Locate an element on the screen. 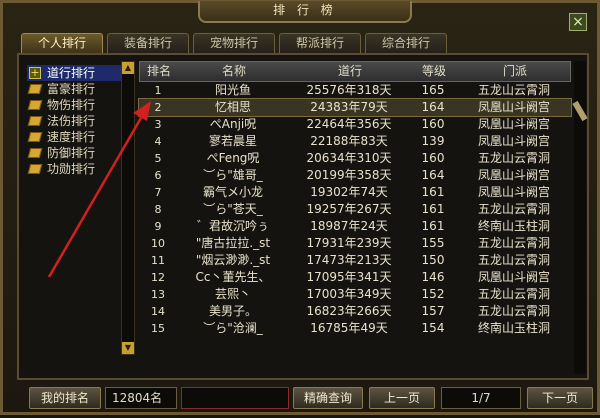 Image resolution: width=600 pixels, height=418 pixels. category-wealth: 富豪排行 is located at coordinates (76, 89).